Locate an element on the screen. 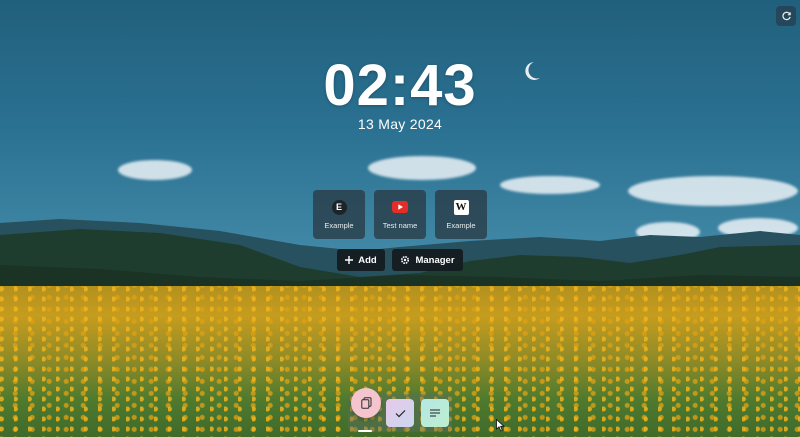 Image resolution: width=800 pixels, height=437 pixels. check-icon is located at coordinates (400, 413).